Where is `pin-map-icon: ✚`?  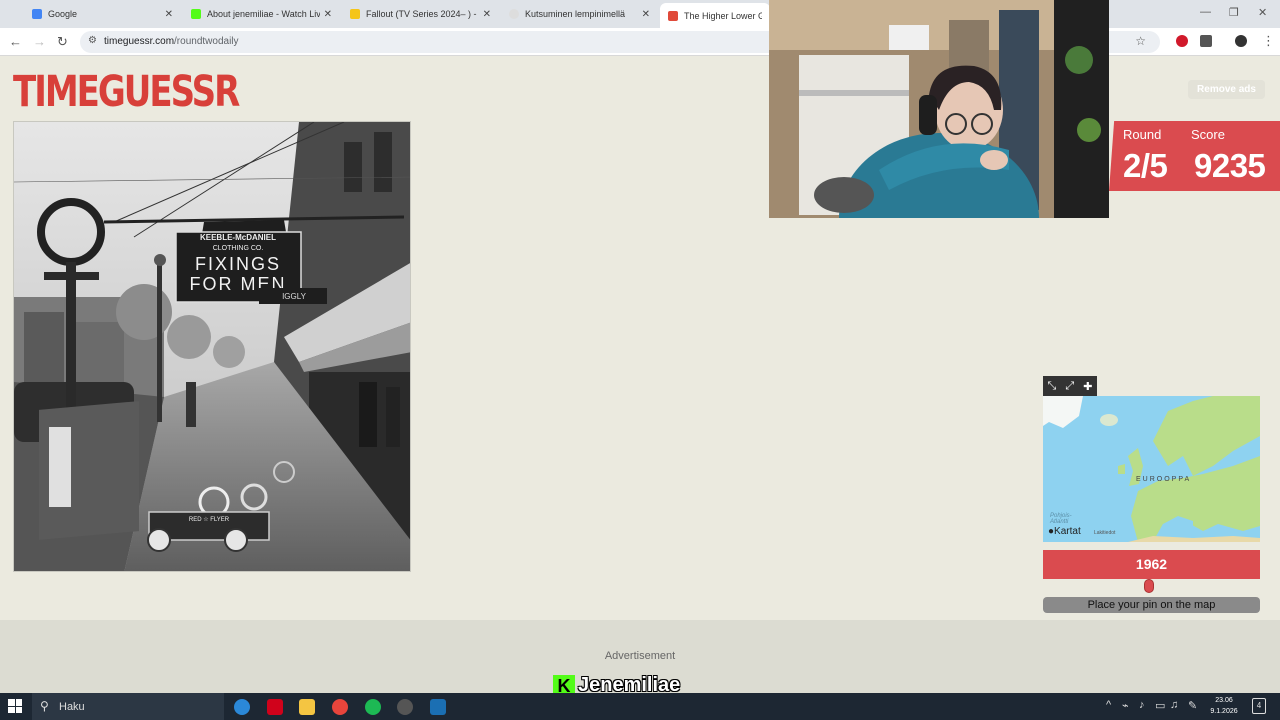 pin-map-icon: ✚ is located at coordinates (1087, 386).